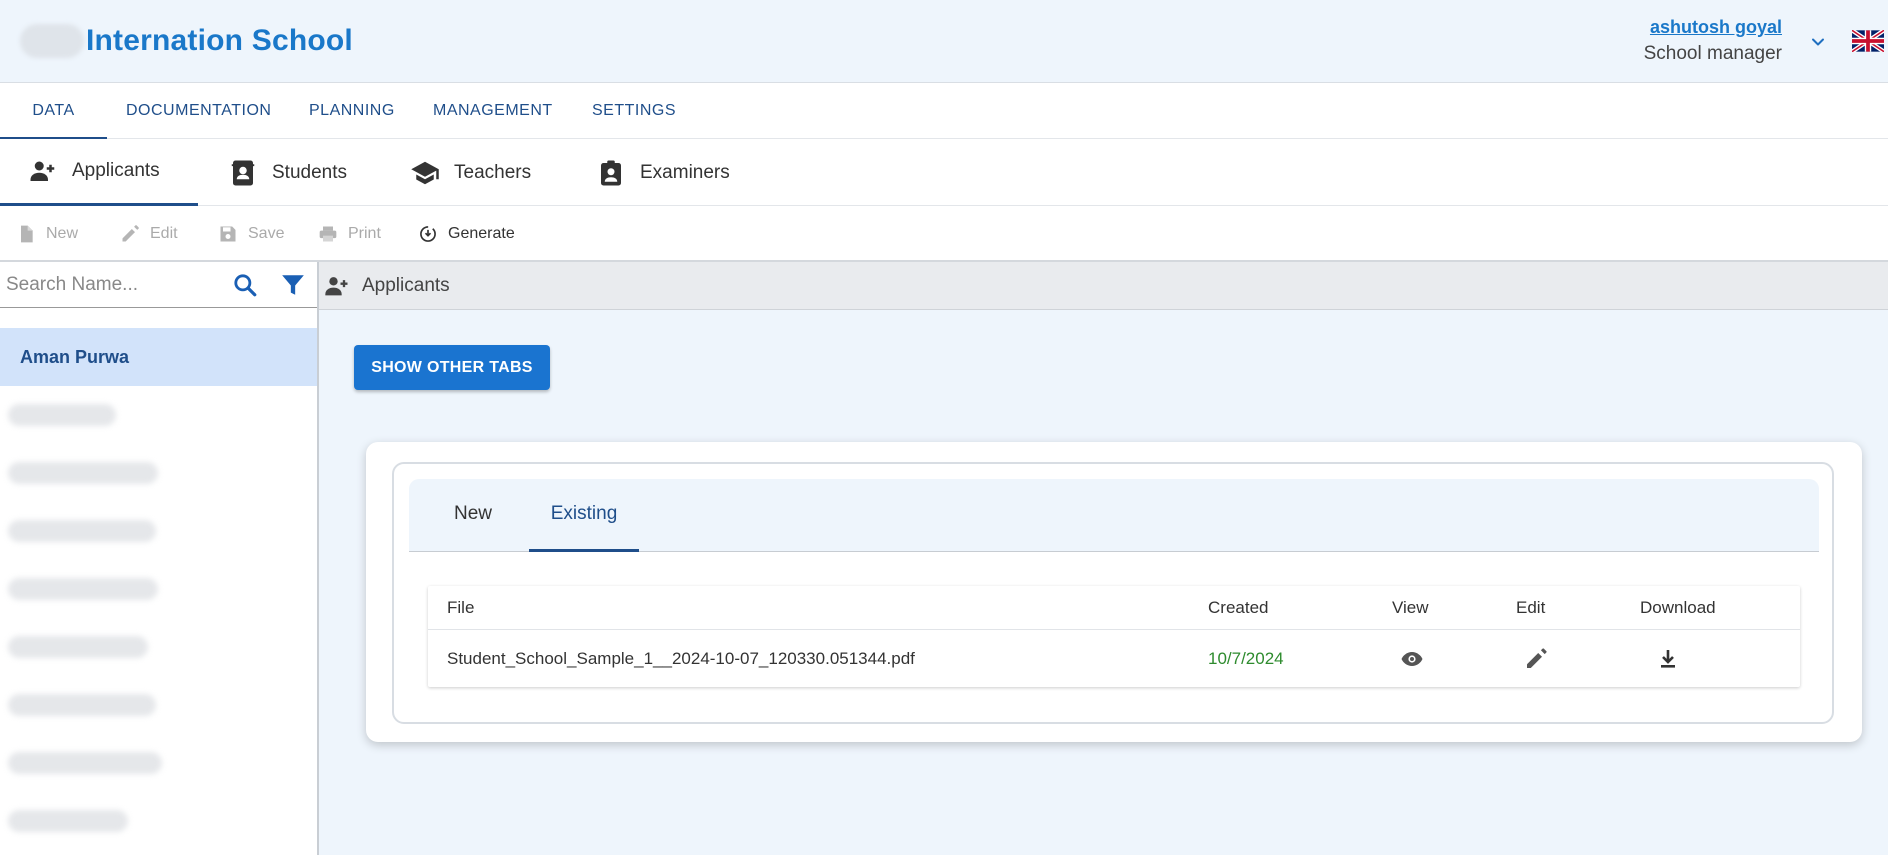 This screenshot has width=1888, height=855. Describe the element at coordinates (1238, 607) in the screenshot. I see `column-header-created: Created` at that location.